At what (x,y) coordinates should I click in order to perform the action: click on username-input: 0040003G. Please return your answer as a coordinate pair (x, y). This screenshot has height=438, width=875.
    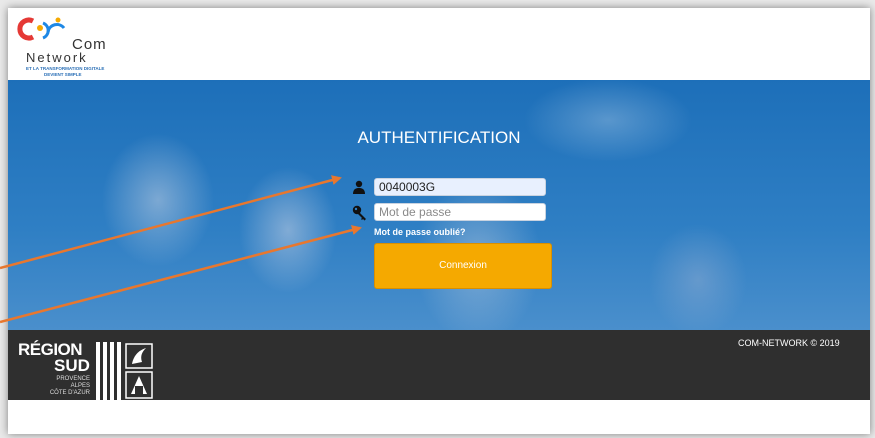
    Looking at the image, I should click on (460, 187).